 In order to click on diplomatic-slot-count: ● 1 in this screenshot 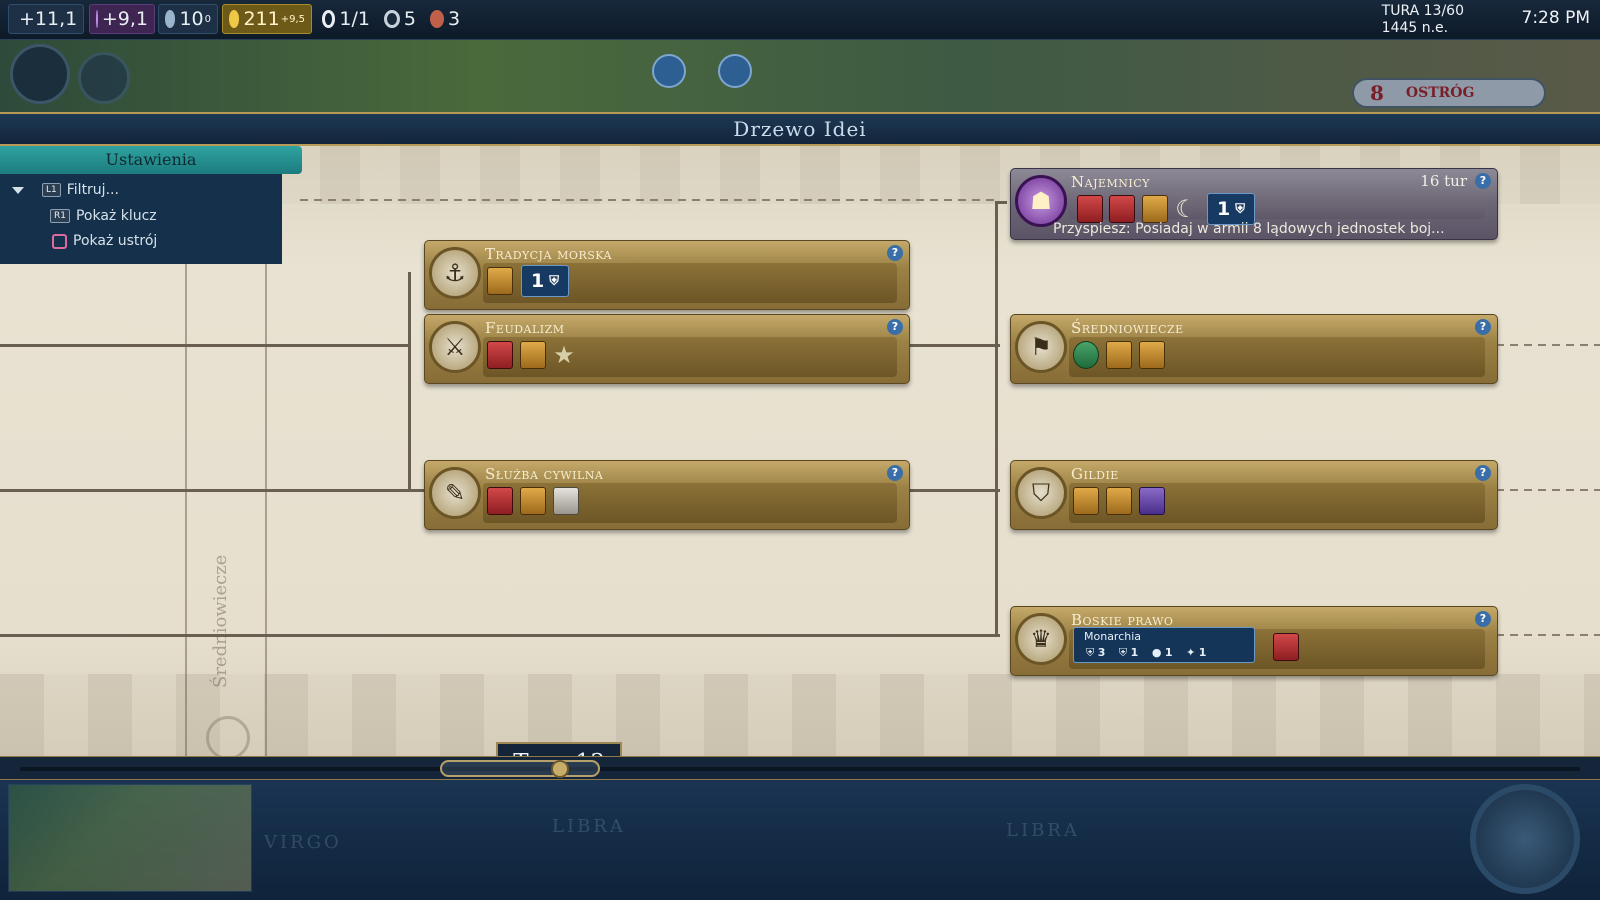, I will do `click(1162, 652)`.